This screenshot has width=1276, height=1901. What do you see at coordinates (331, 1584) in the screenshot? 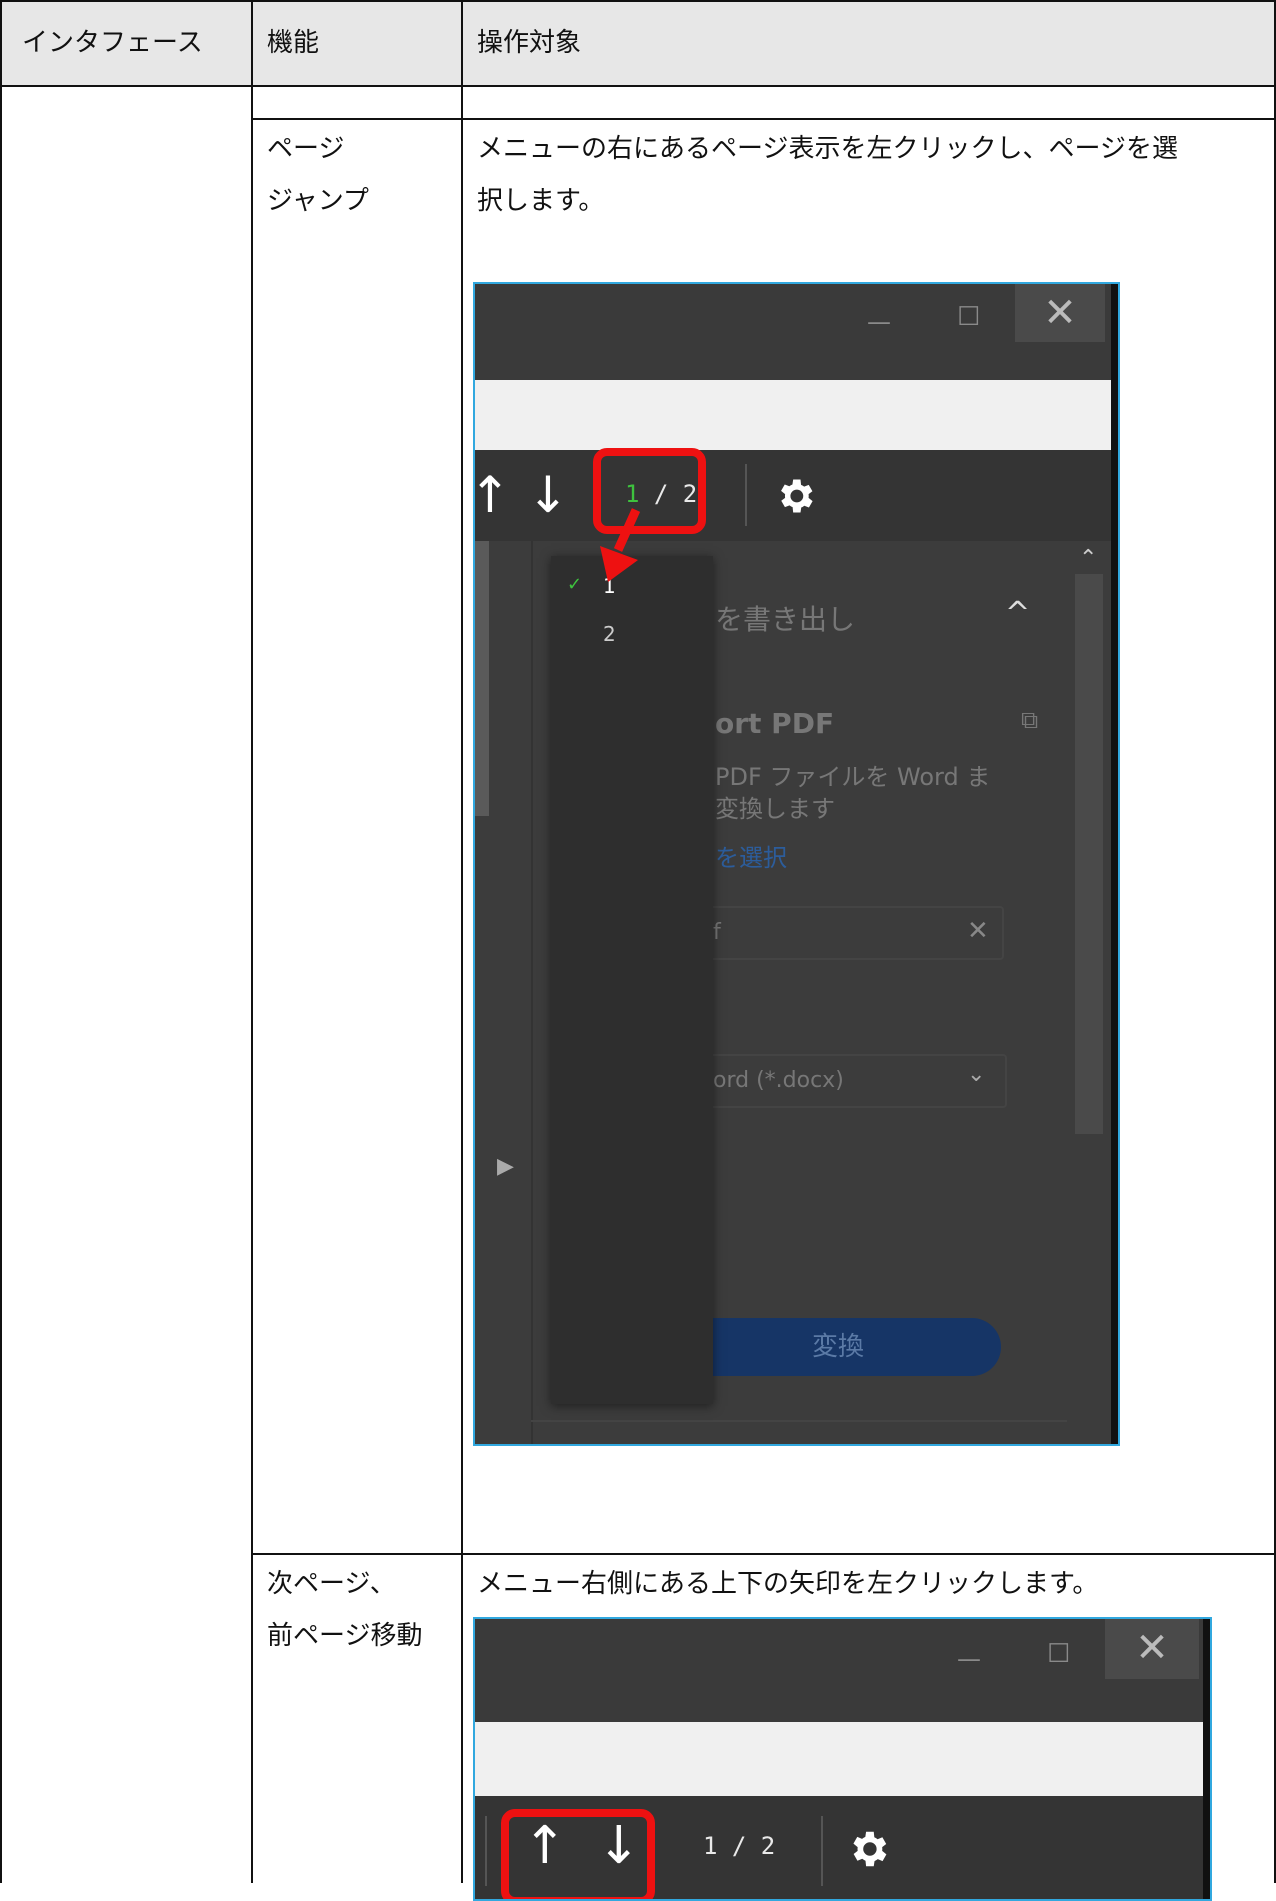
I see `row2-function-line1: 次ページ、` at bounding box center [331, 1584].